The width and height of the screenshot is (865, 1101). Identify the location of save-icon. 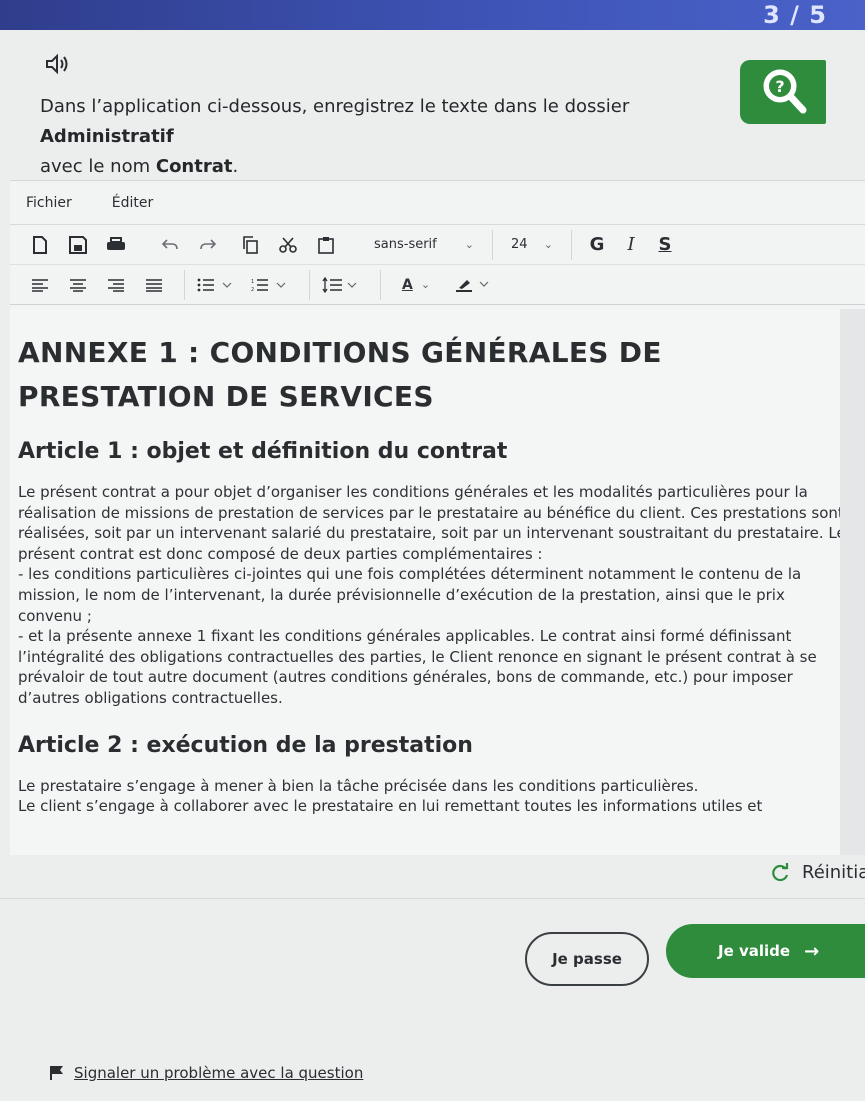
(78, 244).